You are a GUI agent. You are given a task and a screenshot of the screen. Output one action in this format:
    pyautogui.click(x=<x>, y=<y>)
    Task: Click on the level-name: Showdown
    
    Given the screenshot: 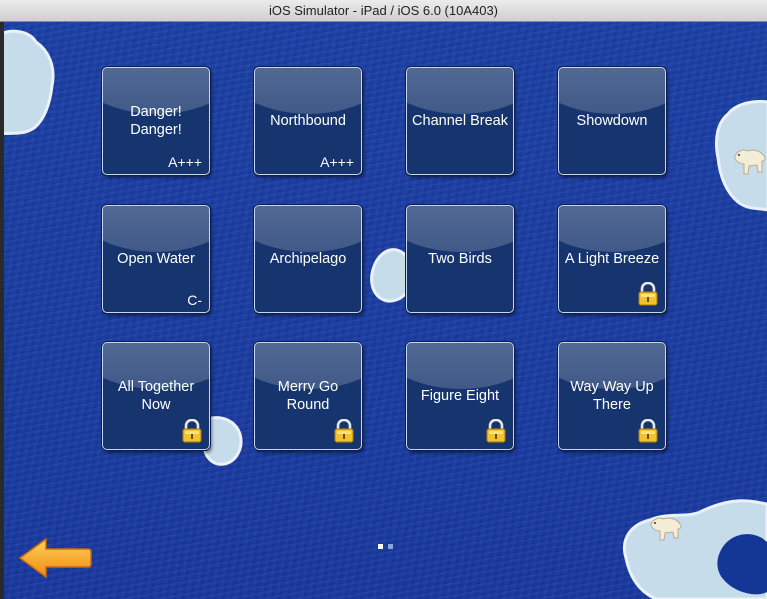 What is the action you would take?
    pyautogui.click(x=612, y=121)
    